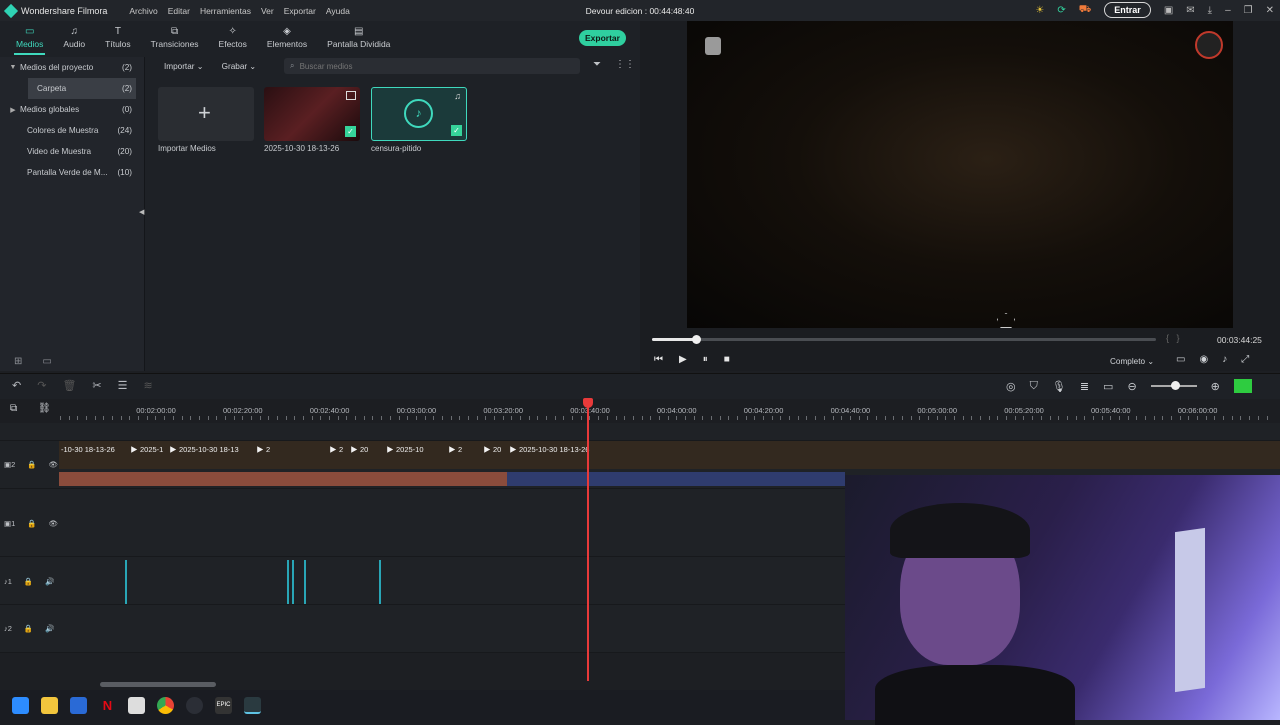 The image size is (1280, 725). I want to click on timeline-scrollbar, so click(158, 684).